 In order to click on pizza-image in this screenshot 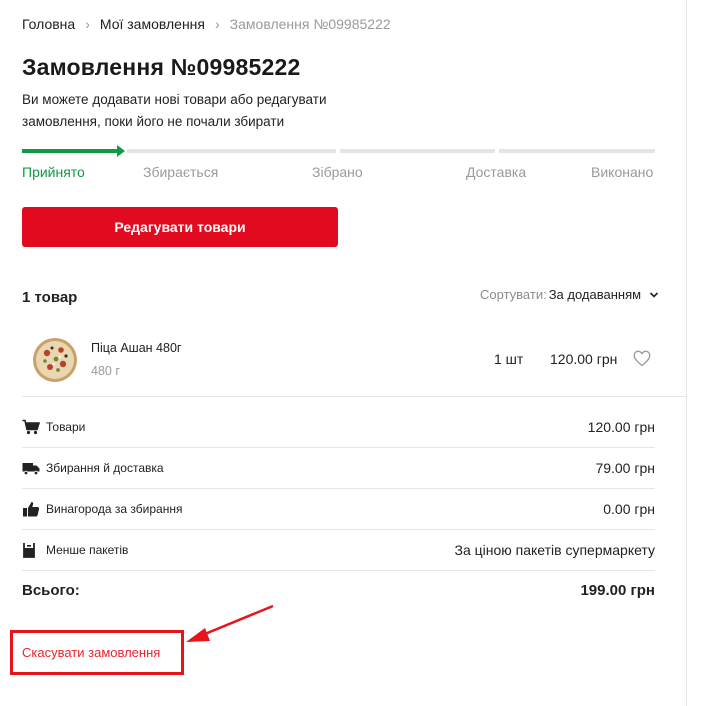, I will do `click(55, 360)`.